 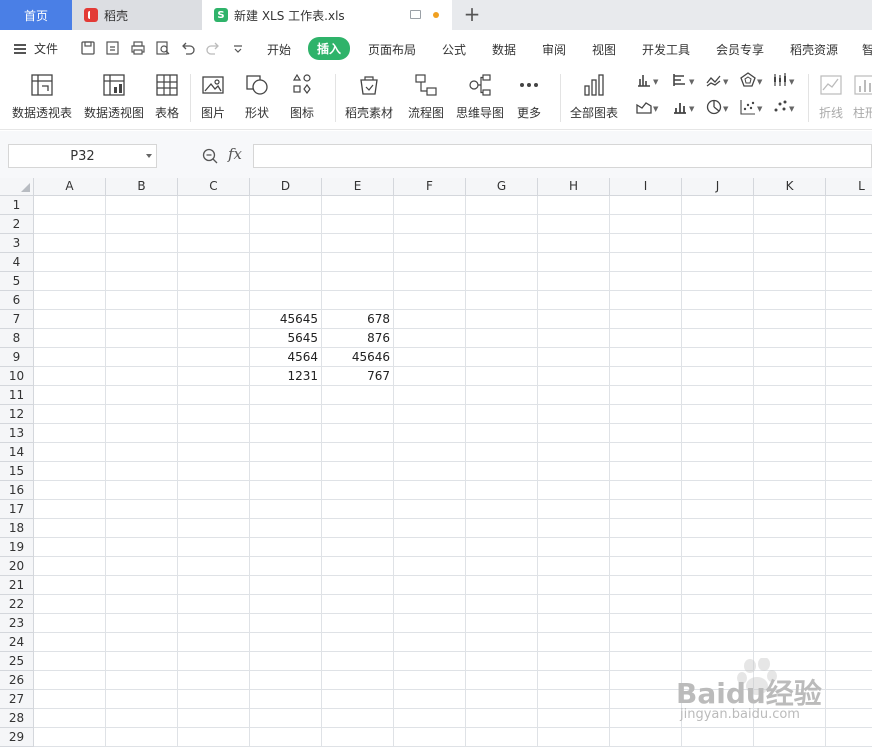 What do you see at coordinates (831, 96) in the screenshot?
I see `sparkline-line-button: 折线` at bounding box center [831, 96].